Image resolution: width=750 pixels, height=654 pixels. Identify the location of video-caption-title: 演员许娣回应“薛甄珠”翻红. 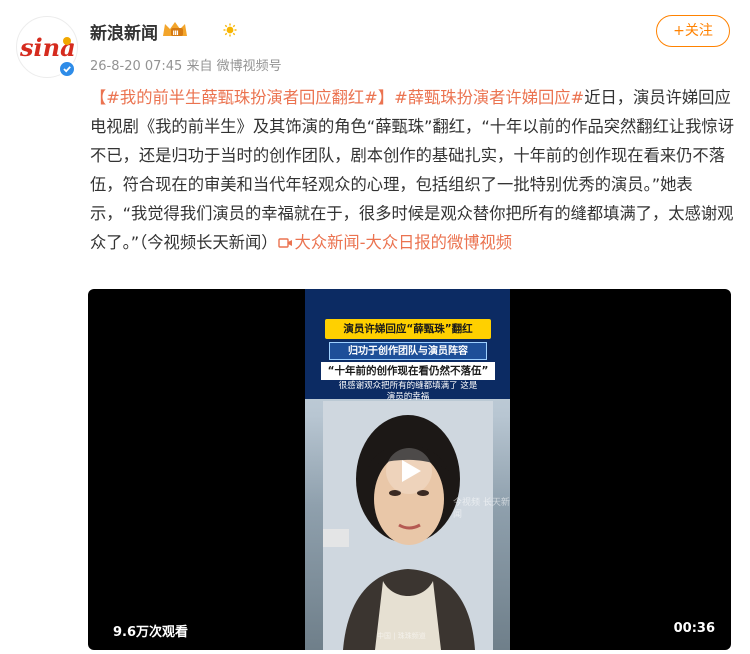
(408, 329).